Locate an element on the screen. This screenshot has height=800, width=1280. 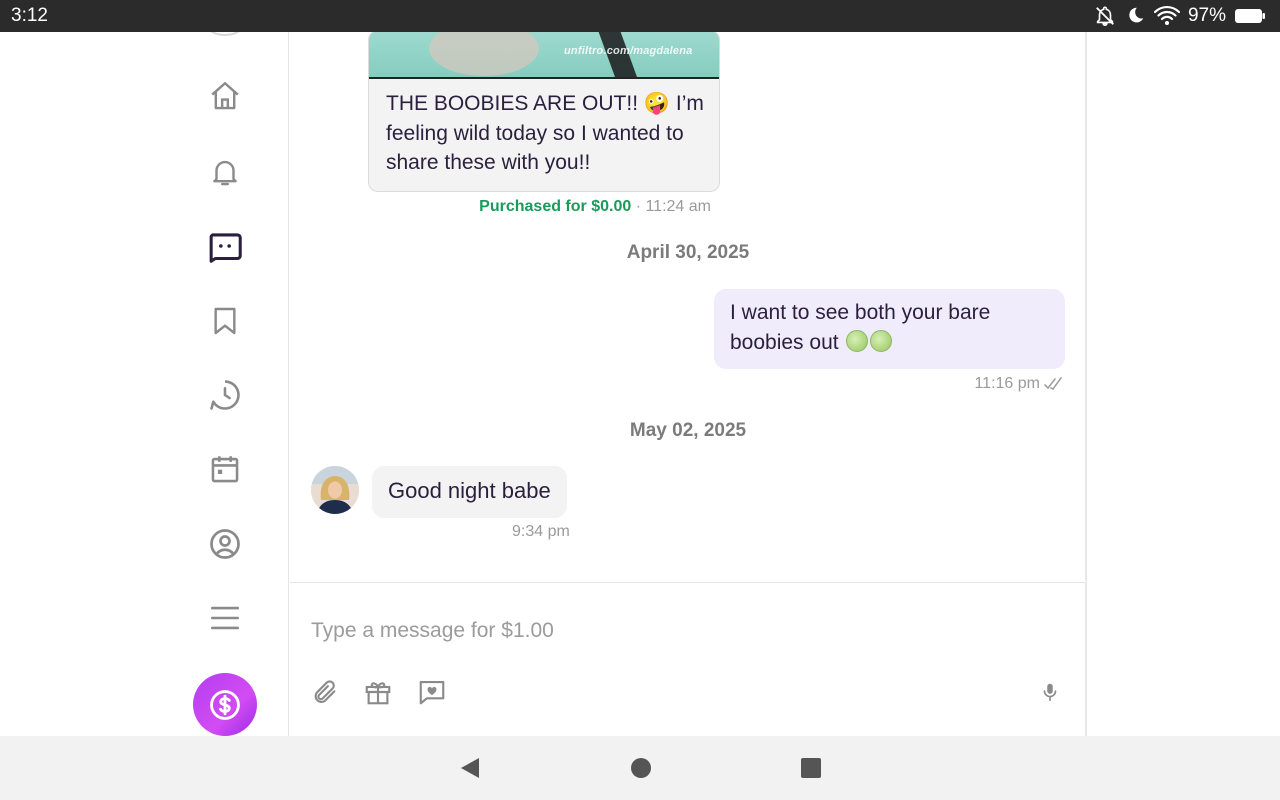
sidebar-item-profile is located at coordinates (225, 544).